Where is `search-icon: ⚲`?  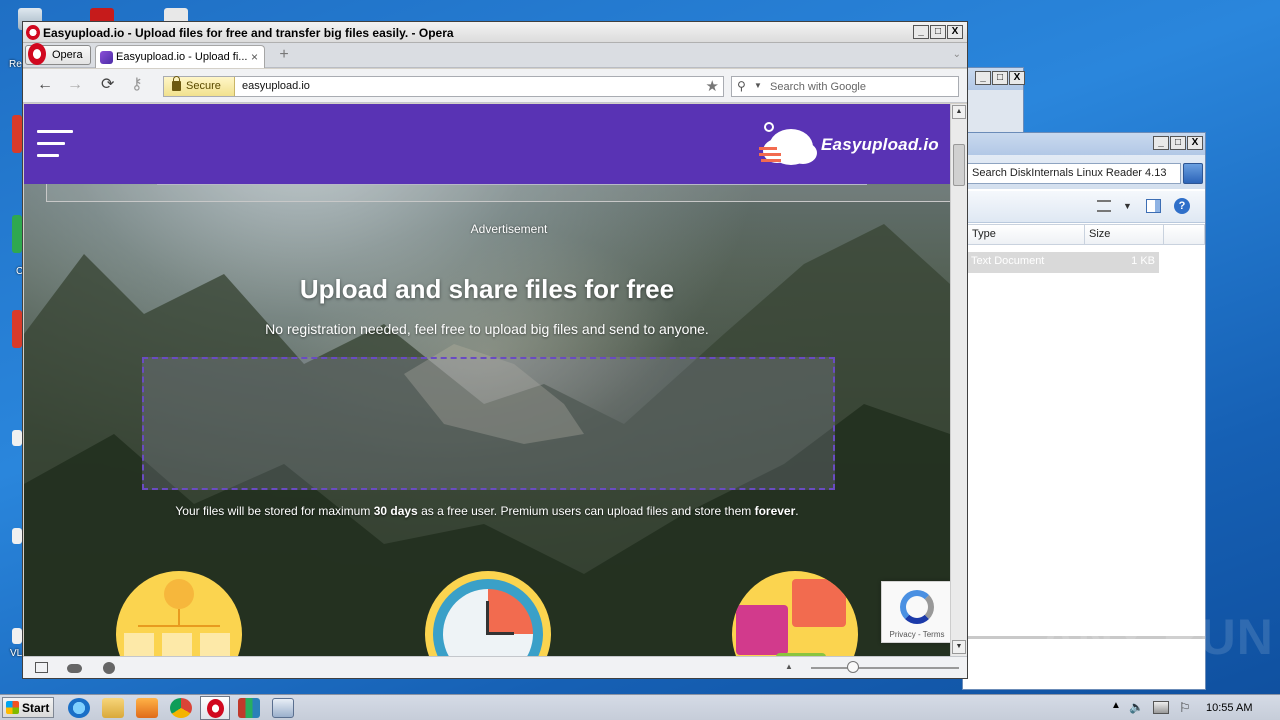
search-icon: ⚲ is located at coordinates (741, 86).